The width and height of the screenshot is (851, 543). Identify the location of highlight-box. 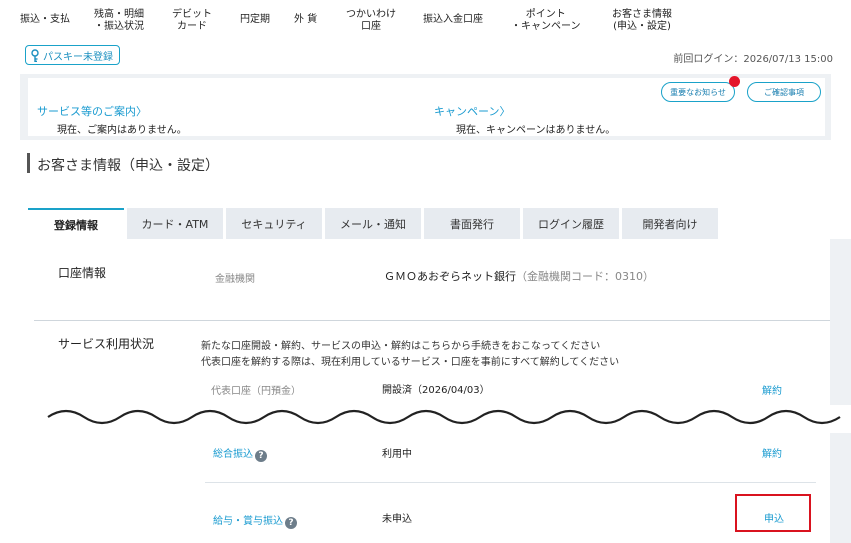
(773, 513).